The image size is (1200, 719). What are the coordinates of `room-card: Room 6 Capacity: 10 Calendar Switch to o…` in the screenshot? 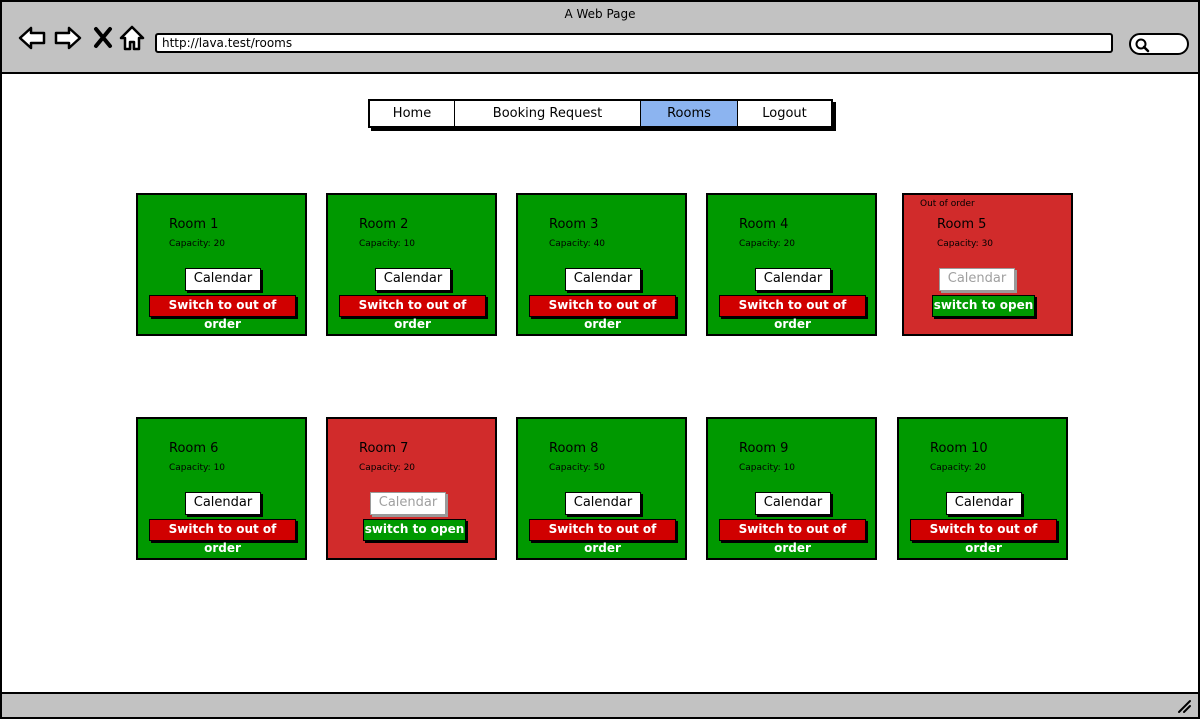 It's located at (221, 488).